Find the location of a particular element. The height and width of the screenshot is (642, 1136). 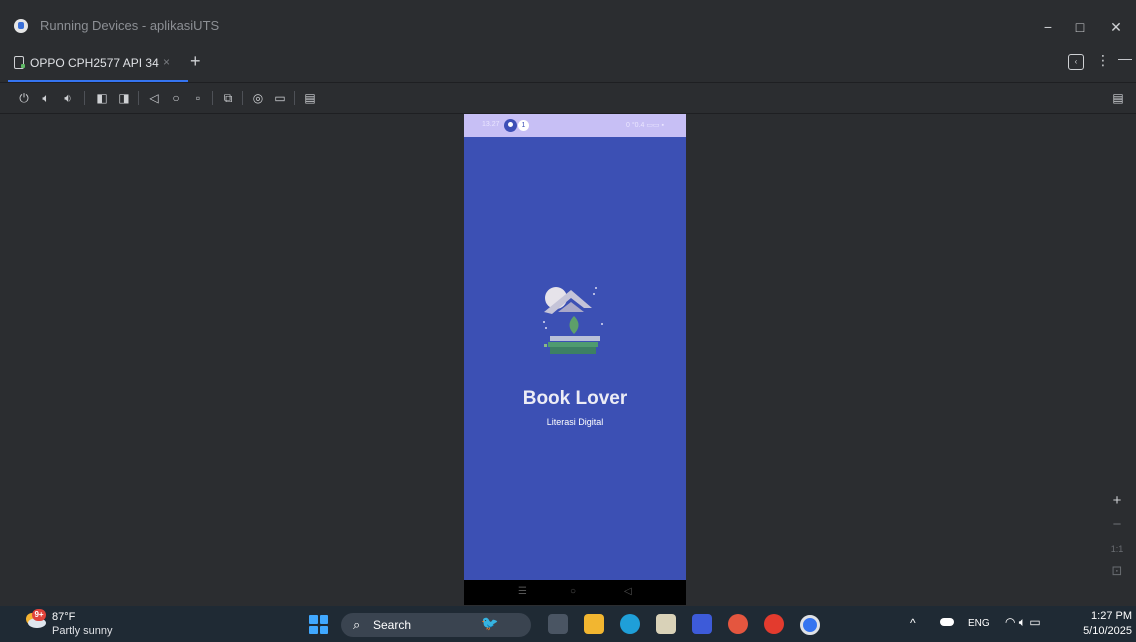

phone-status-bar: 13.27 1 0 °0.4 ▭▭ ▪ is located at coordinates (575, 125).